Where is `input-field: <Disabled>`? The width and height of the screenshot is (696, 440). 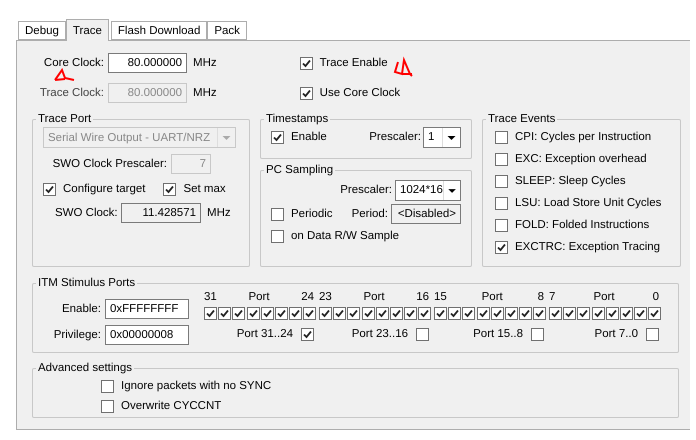 input-field: <Disabled> is located at coordinates (426, 214).